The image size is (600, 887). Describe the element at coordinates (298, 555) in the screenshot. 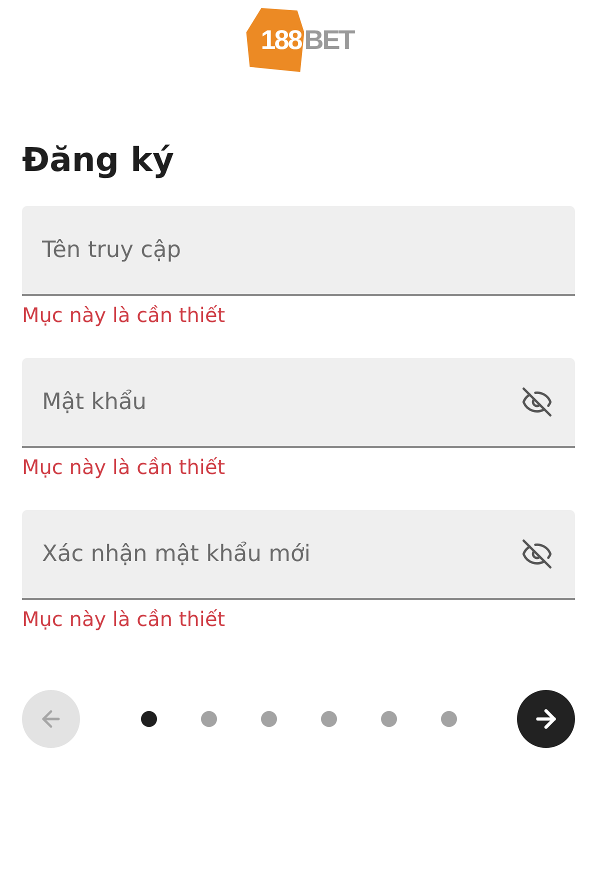

I see `password-field: Xác nhận mật khẩu mới` at that location.